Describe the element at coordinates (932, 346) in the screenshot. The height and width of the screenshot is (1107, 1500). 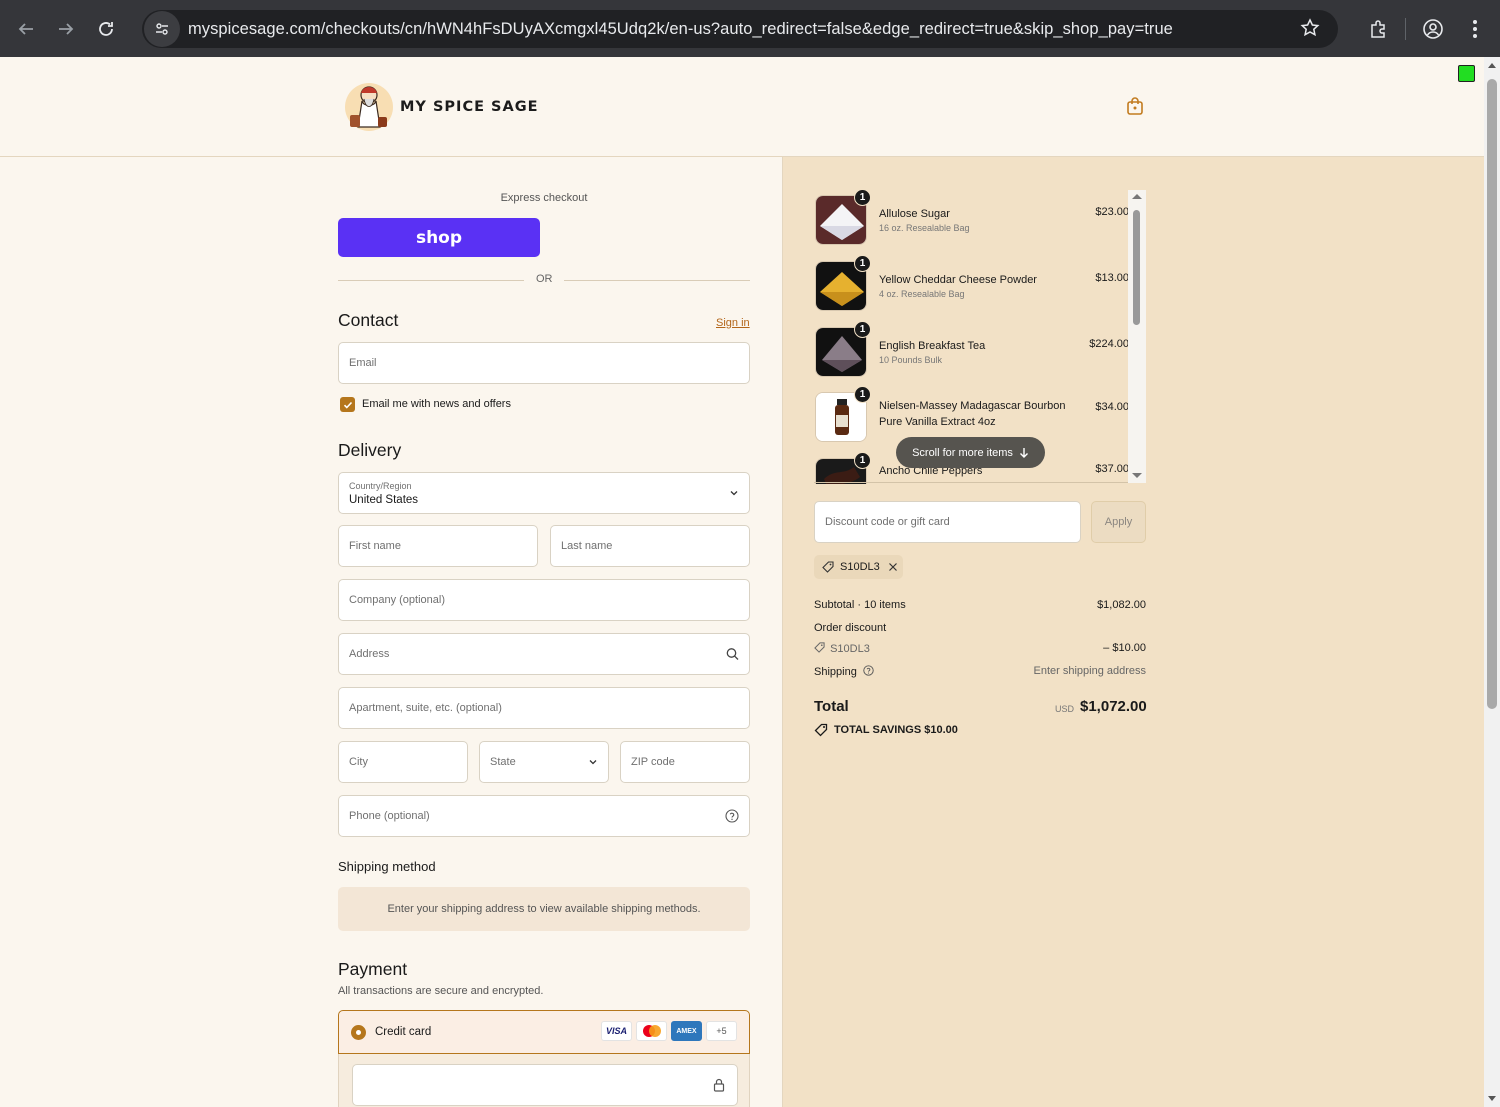
I see `item-name: English Breakfast Tea` at that location.